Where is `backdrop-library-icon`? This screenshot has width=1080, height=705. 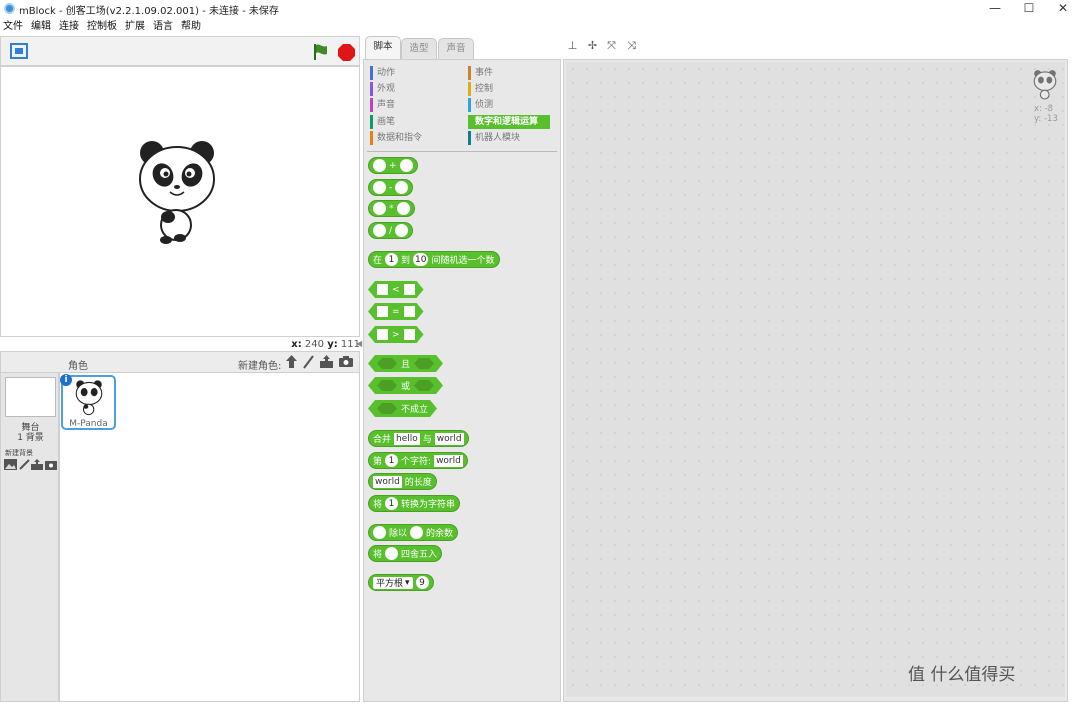
backdrop-library-icon is located at coordinates (10, 464).